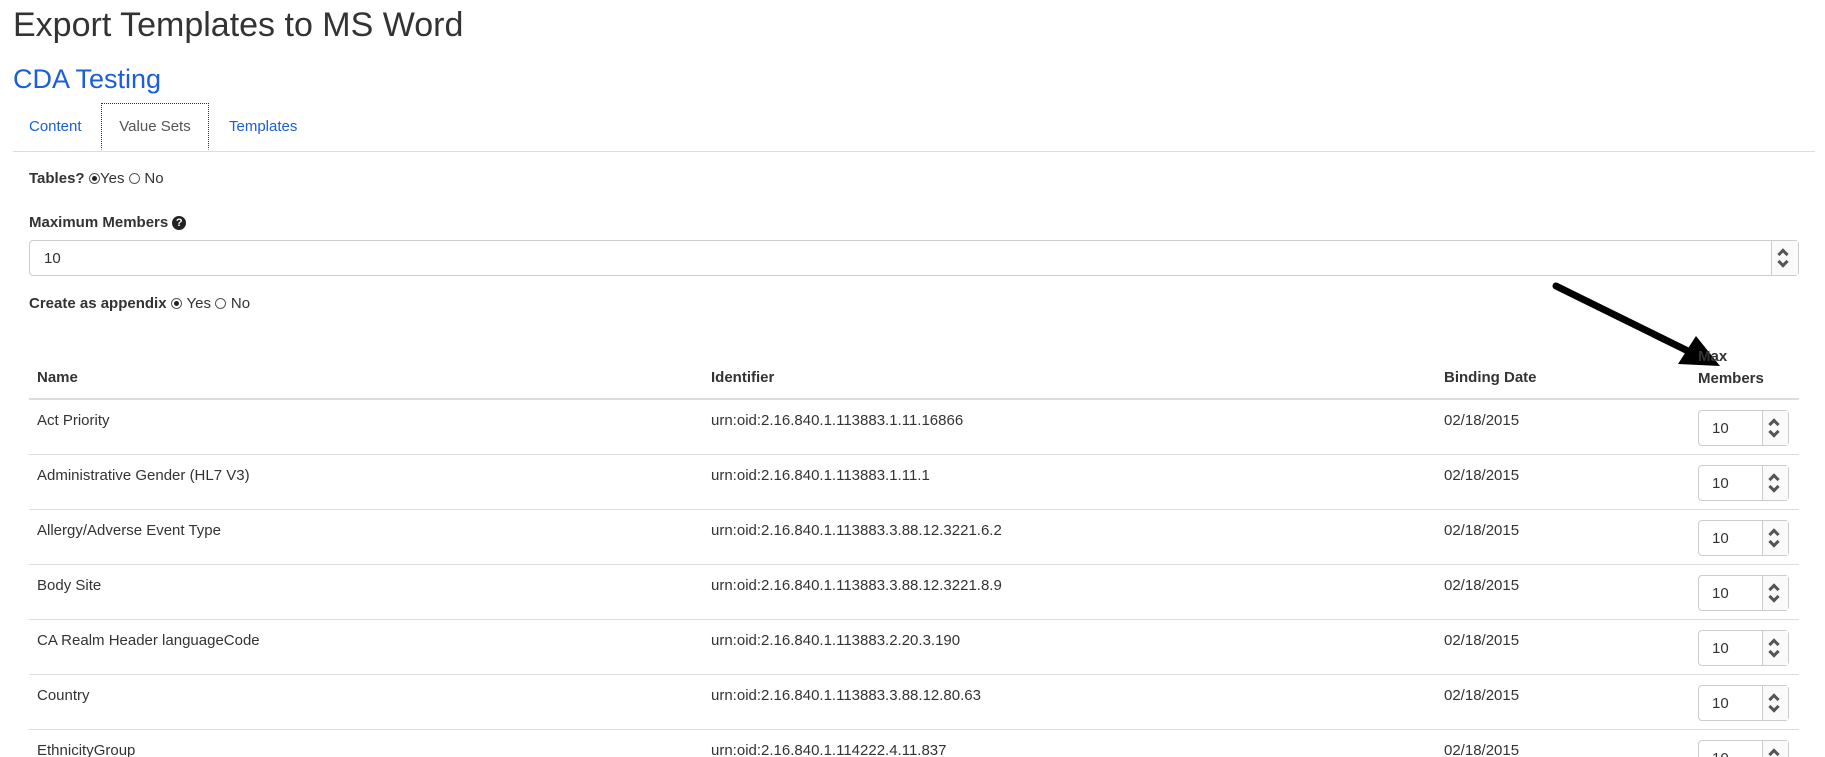  Describe the element at coordinates (69, 585) in the screenshot. I see `row-name: Body Site` at that location.